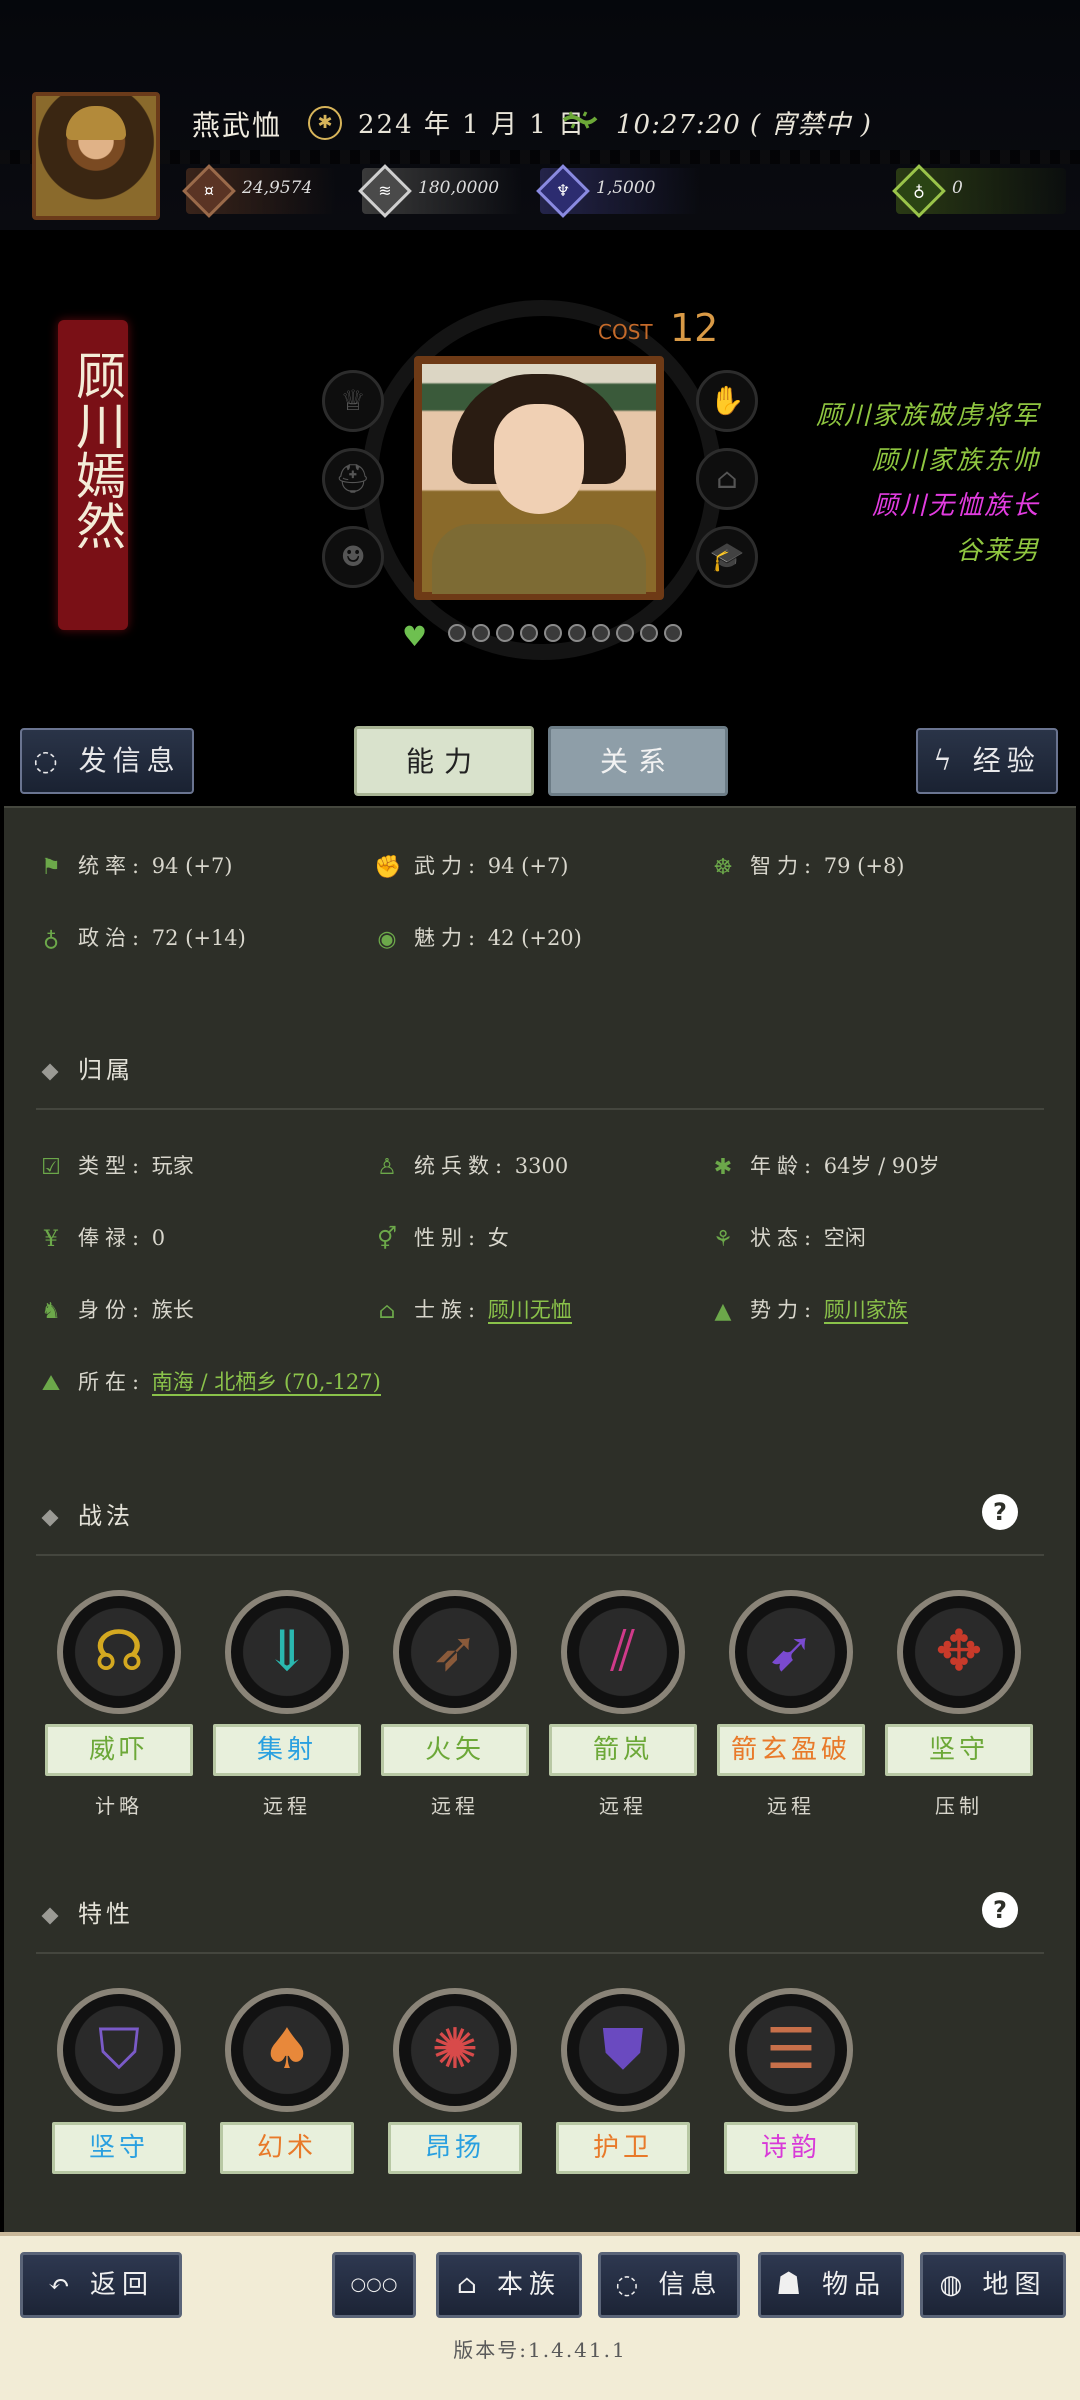 The width and height of the screenshot is (1080, 2400). Describe the element at coordinates (388, 867) in the screenshot. I see `fist-icon: ✊` at that location.